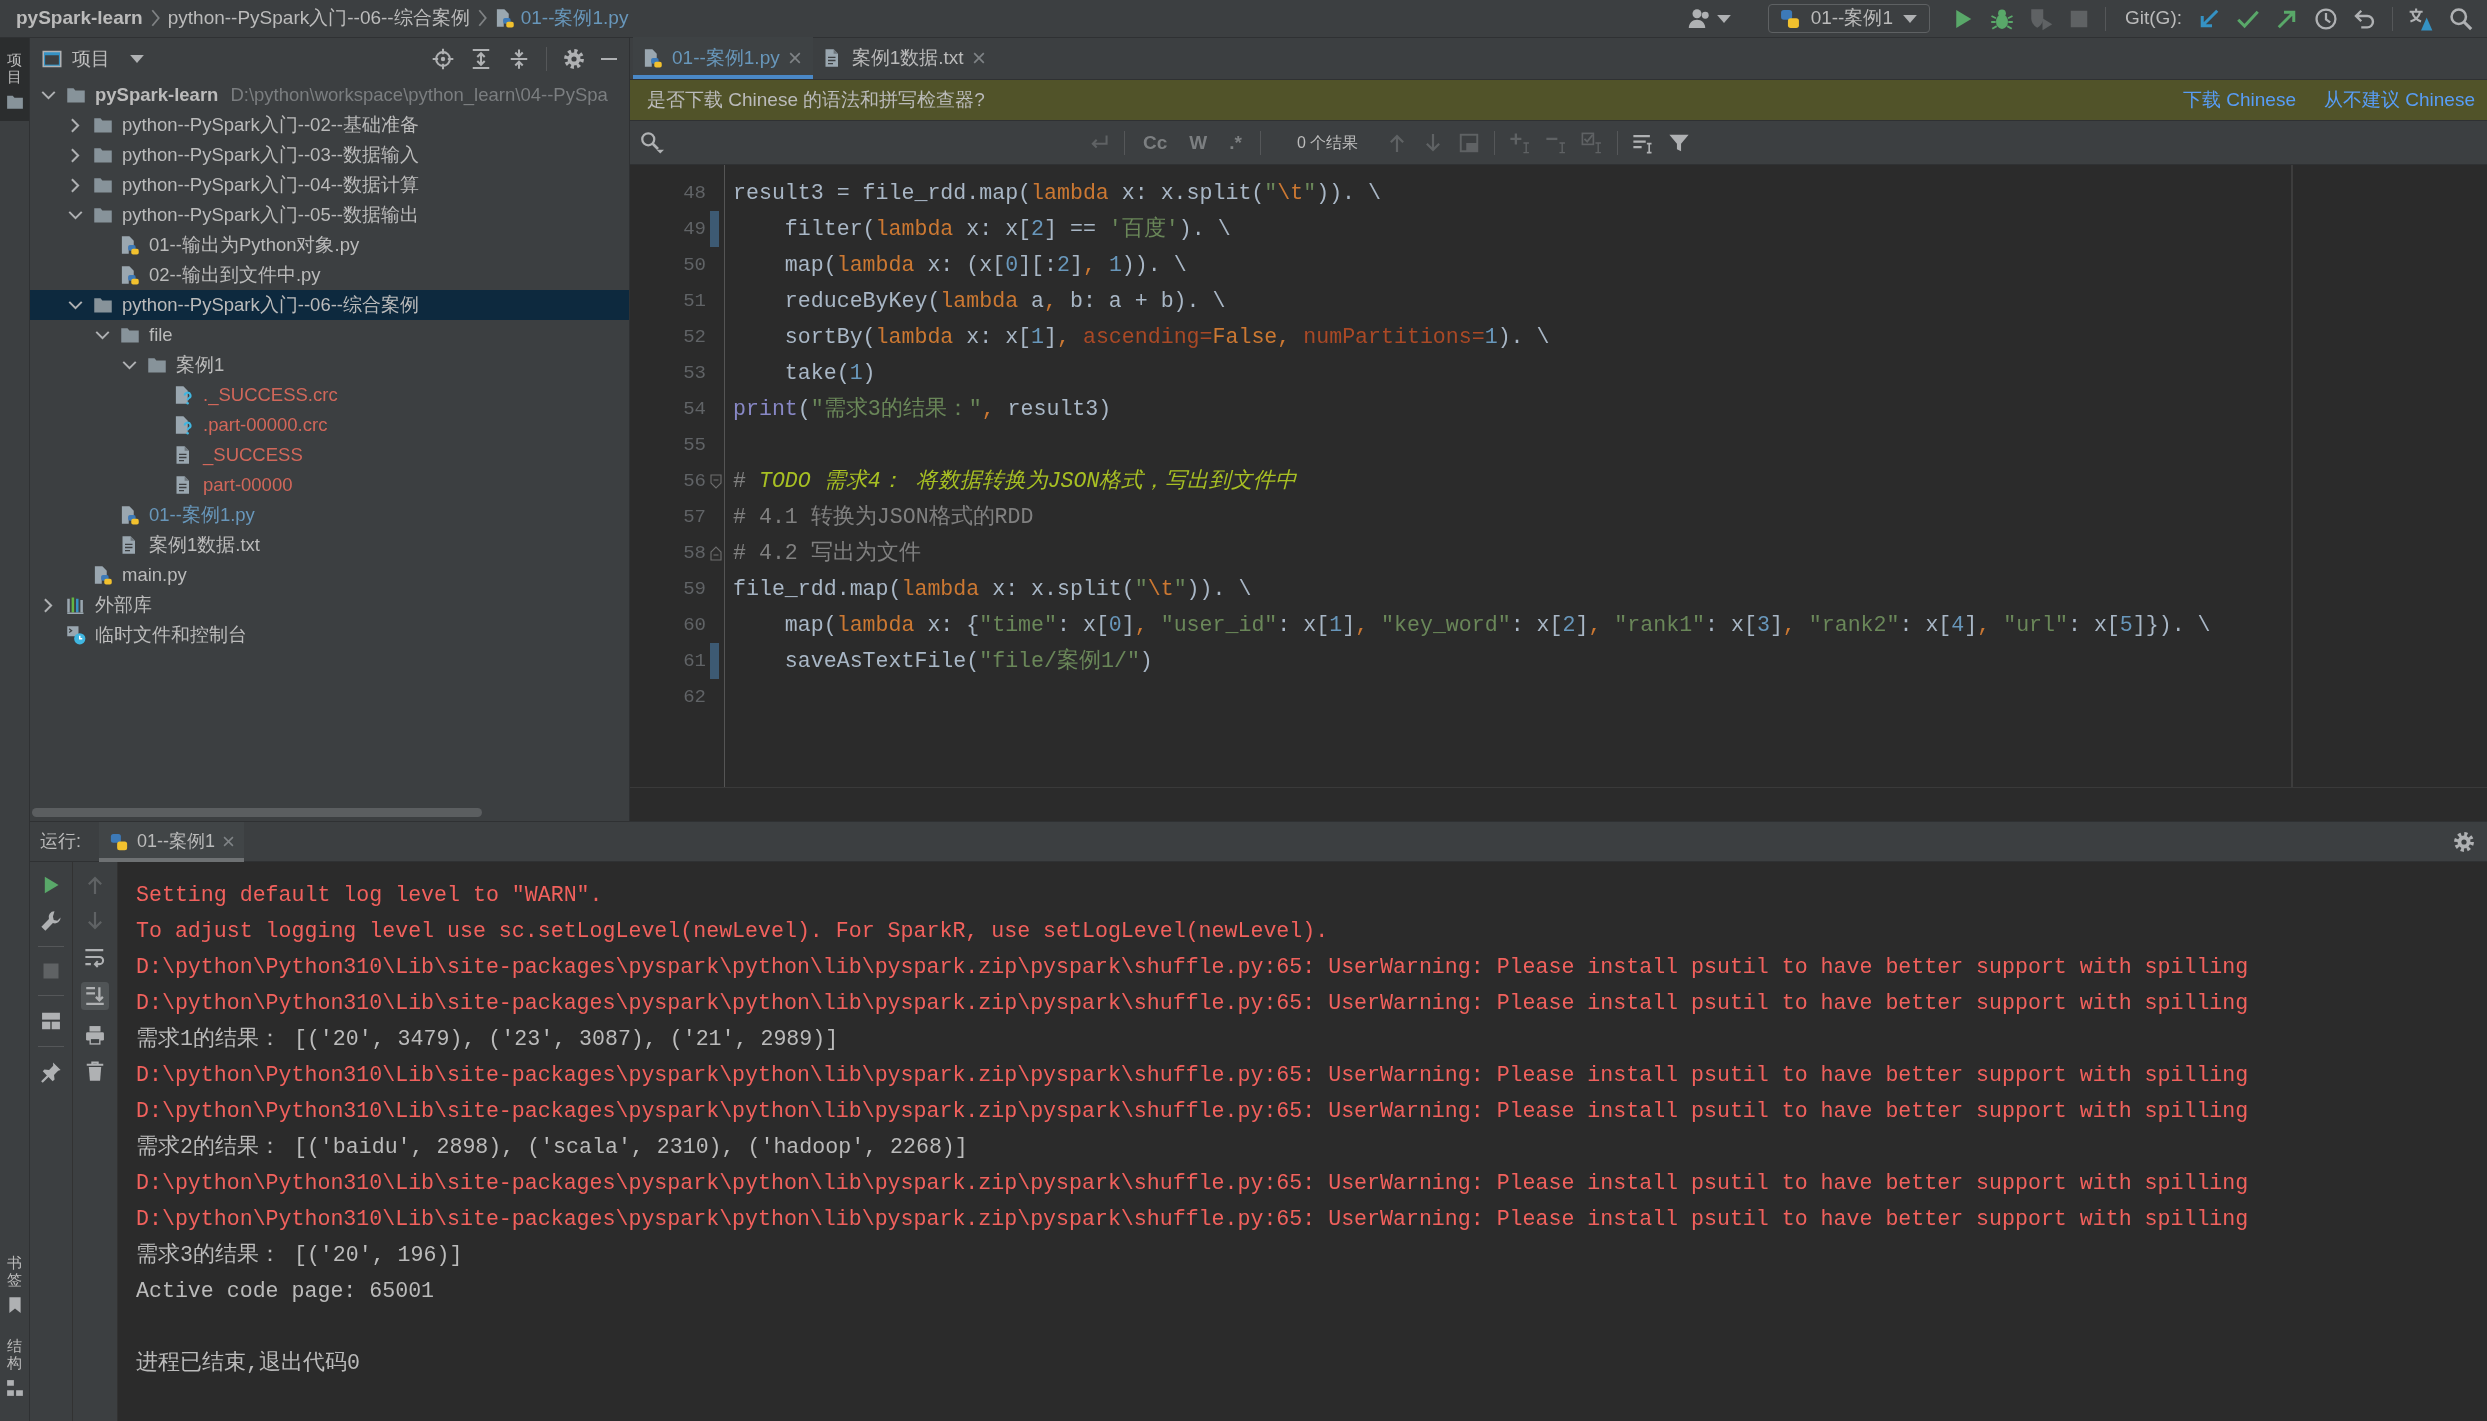 The width and height of the screenshot is (2487, 1421). What do you see at coordinates (329, 335) in the screenshot?
I see `tree-item: file` at bounding box center [329, 335].